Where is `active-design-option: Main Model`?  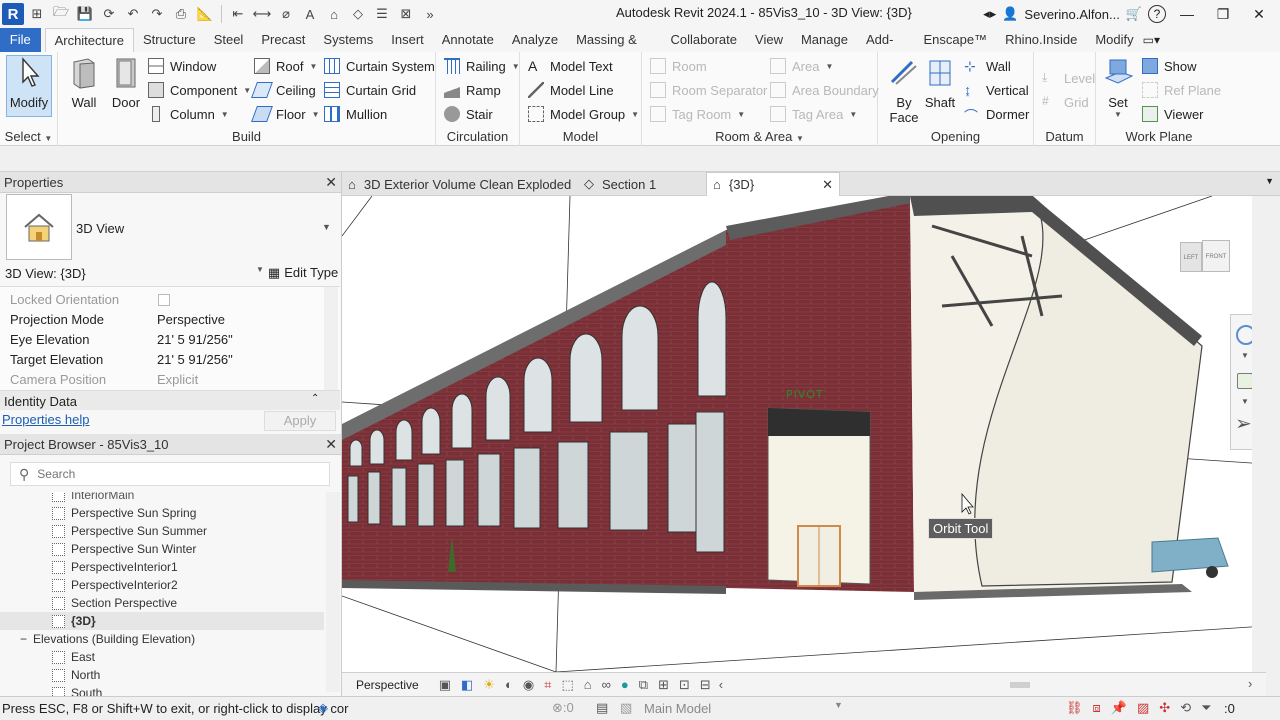
active-design-option: Main Model is located at coordinates (677, 708).